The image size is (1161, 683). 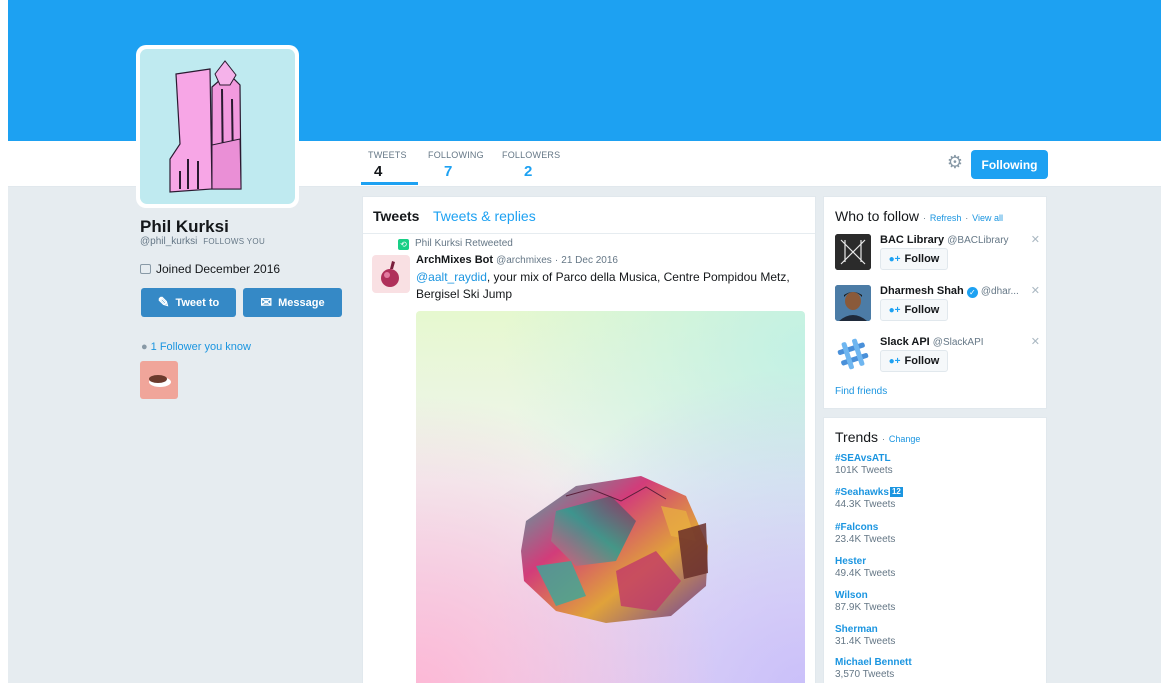 I want to click on trend-count: 87.9K Tweets, so click(x=865, y=607).